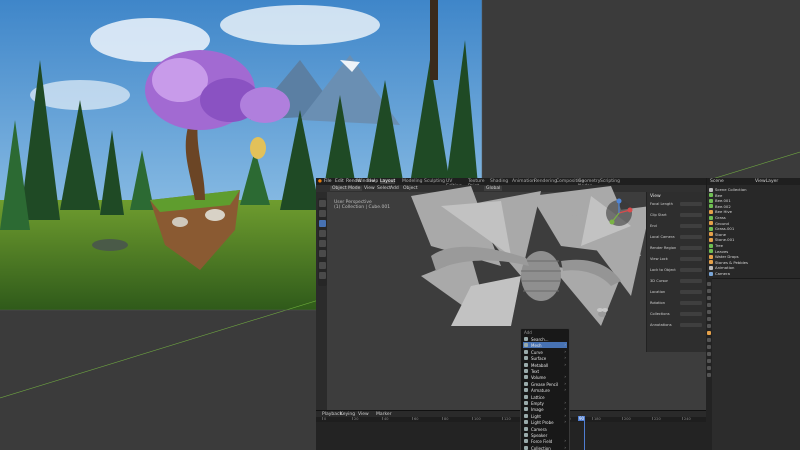  What do you see at coordinates (545, 365) in the screenshot?
I see `context-menu-item: Metaball ›` at bounding box center [545, 365].